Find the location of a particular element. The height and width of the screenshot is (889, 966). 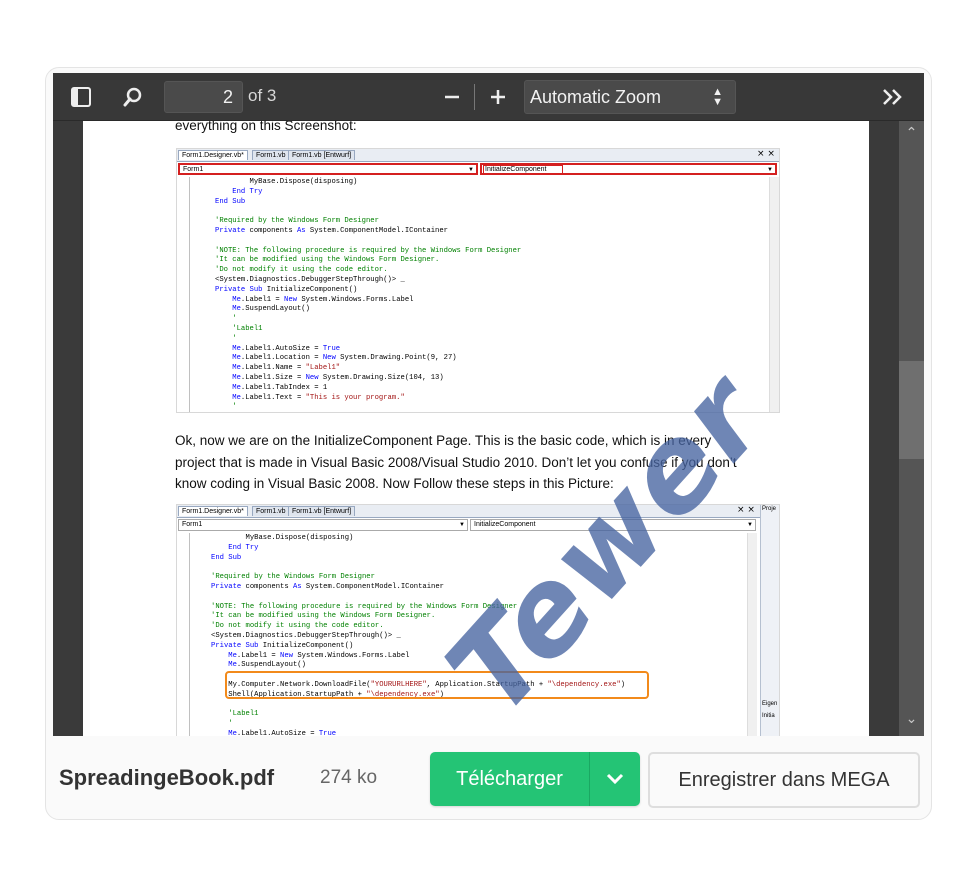

file-name: SpreadingeBook.pdf is located at coordinates (167, 777).